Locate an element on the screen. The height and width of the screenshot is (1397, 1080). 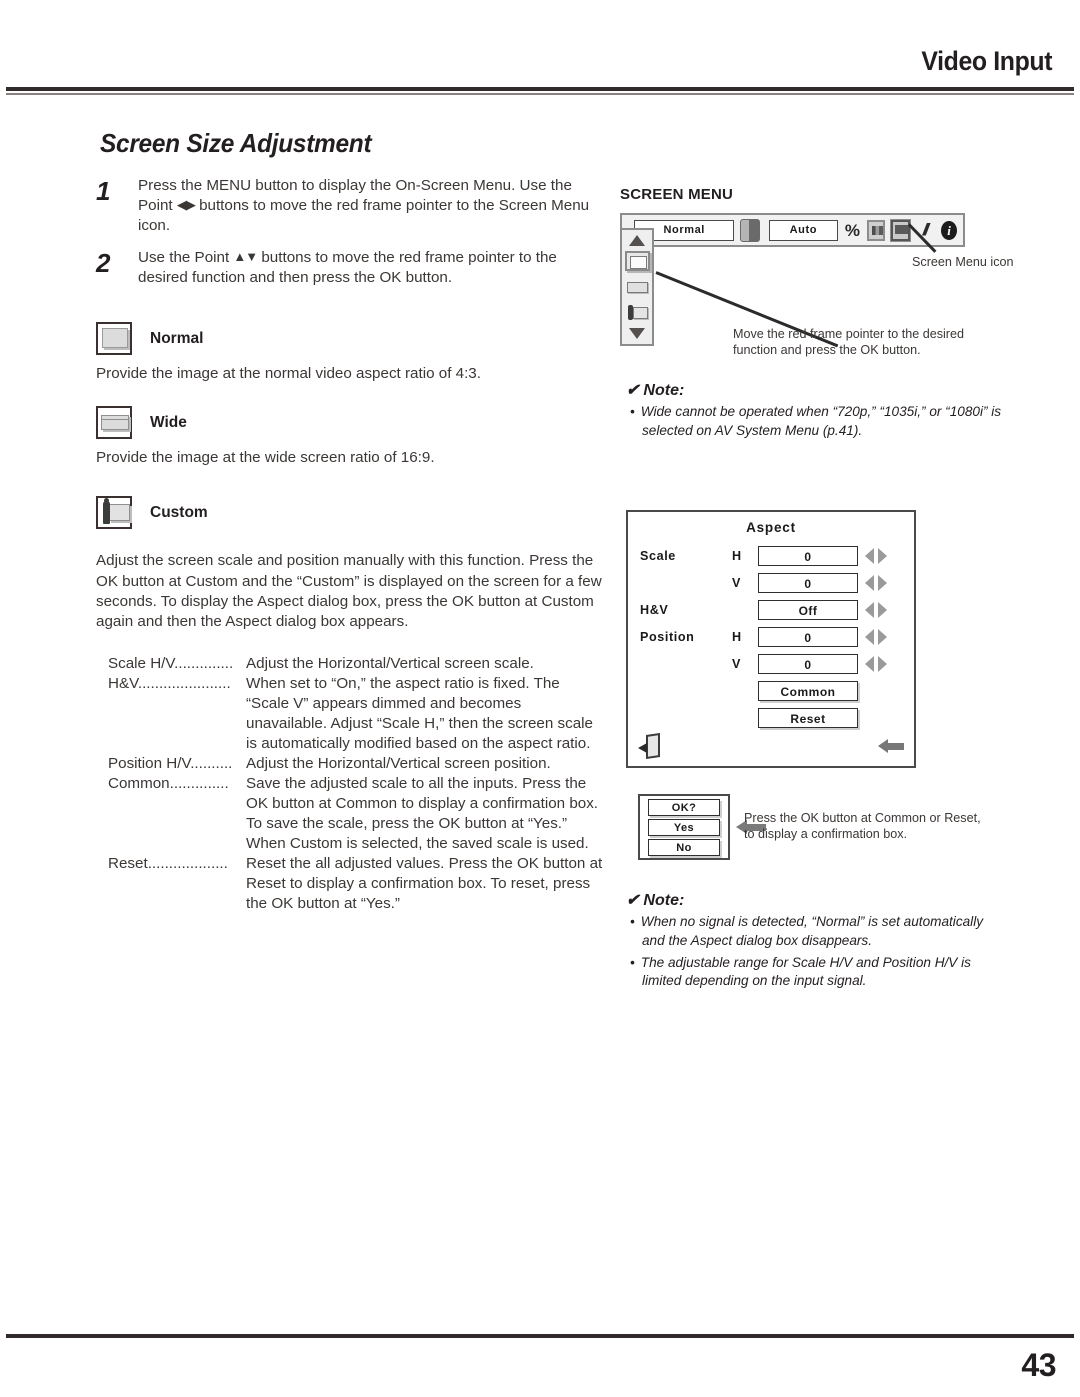
aspect-row-common: Common is located at coordinates (771, 691).